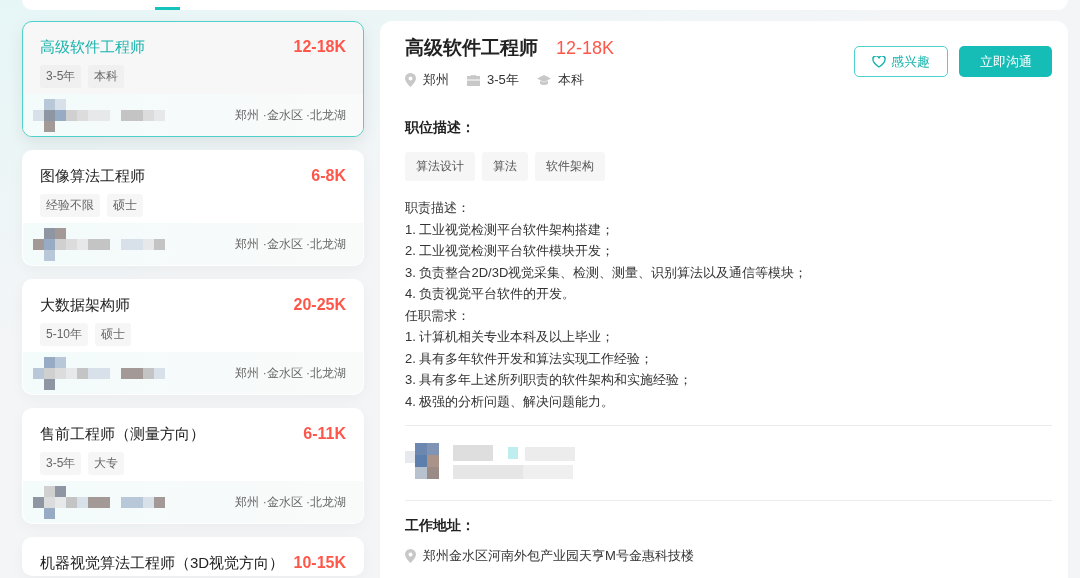  I want to click on description-line: 1. 工业视觉检测平台软件架构搭建；, so click(510, 229).